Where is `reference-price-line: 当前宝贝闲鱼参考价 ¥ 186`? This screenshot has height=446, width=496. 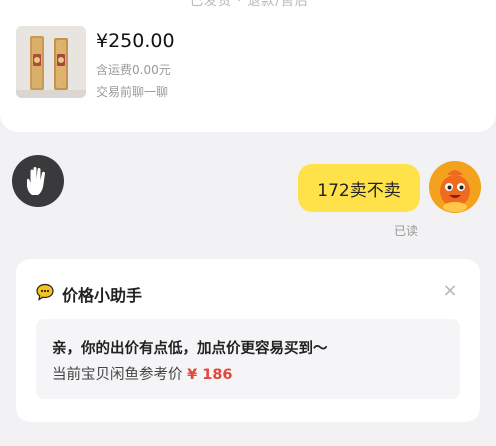 reference-price-line: 当前宝贝闲鱼参考价 ¥ 186 is located at coordinates (142, 373).